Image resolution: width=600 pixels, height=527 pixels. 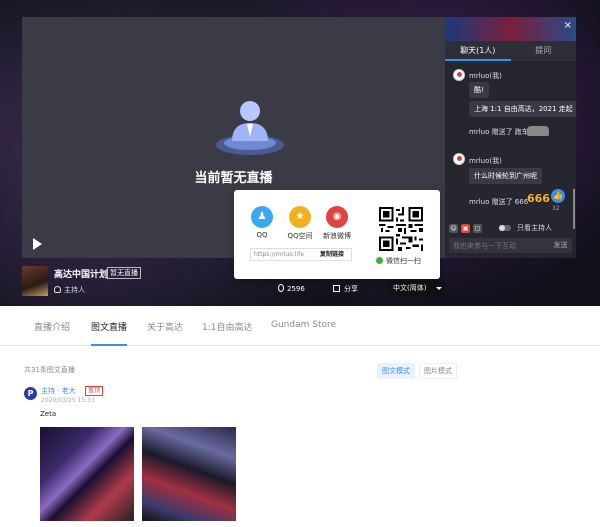 What do you see at coordinates (52, 326) in the screenshot?
I see `tab-intro: 直播介绍` at bounding box center [52, 326].